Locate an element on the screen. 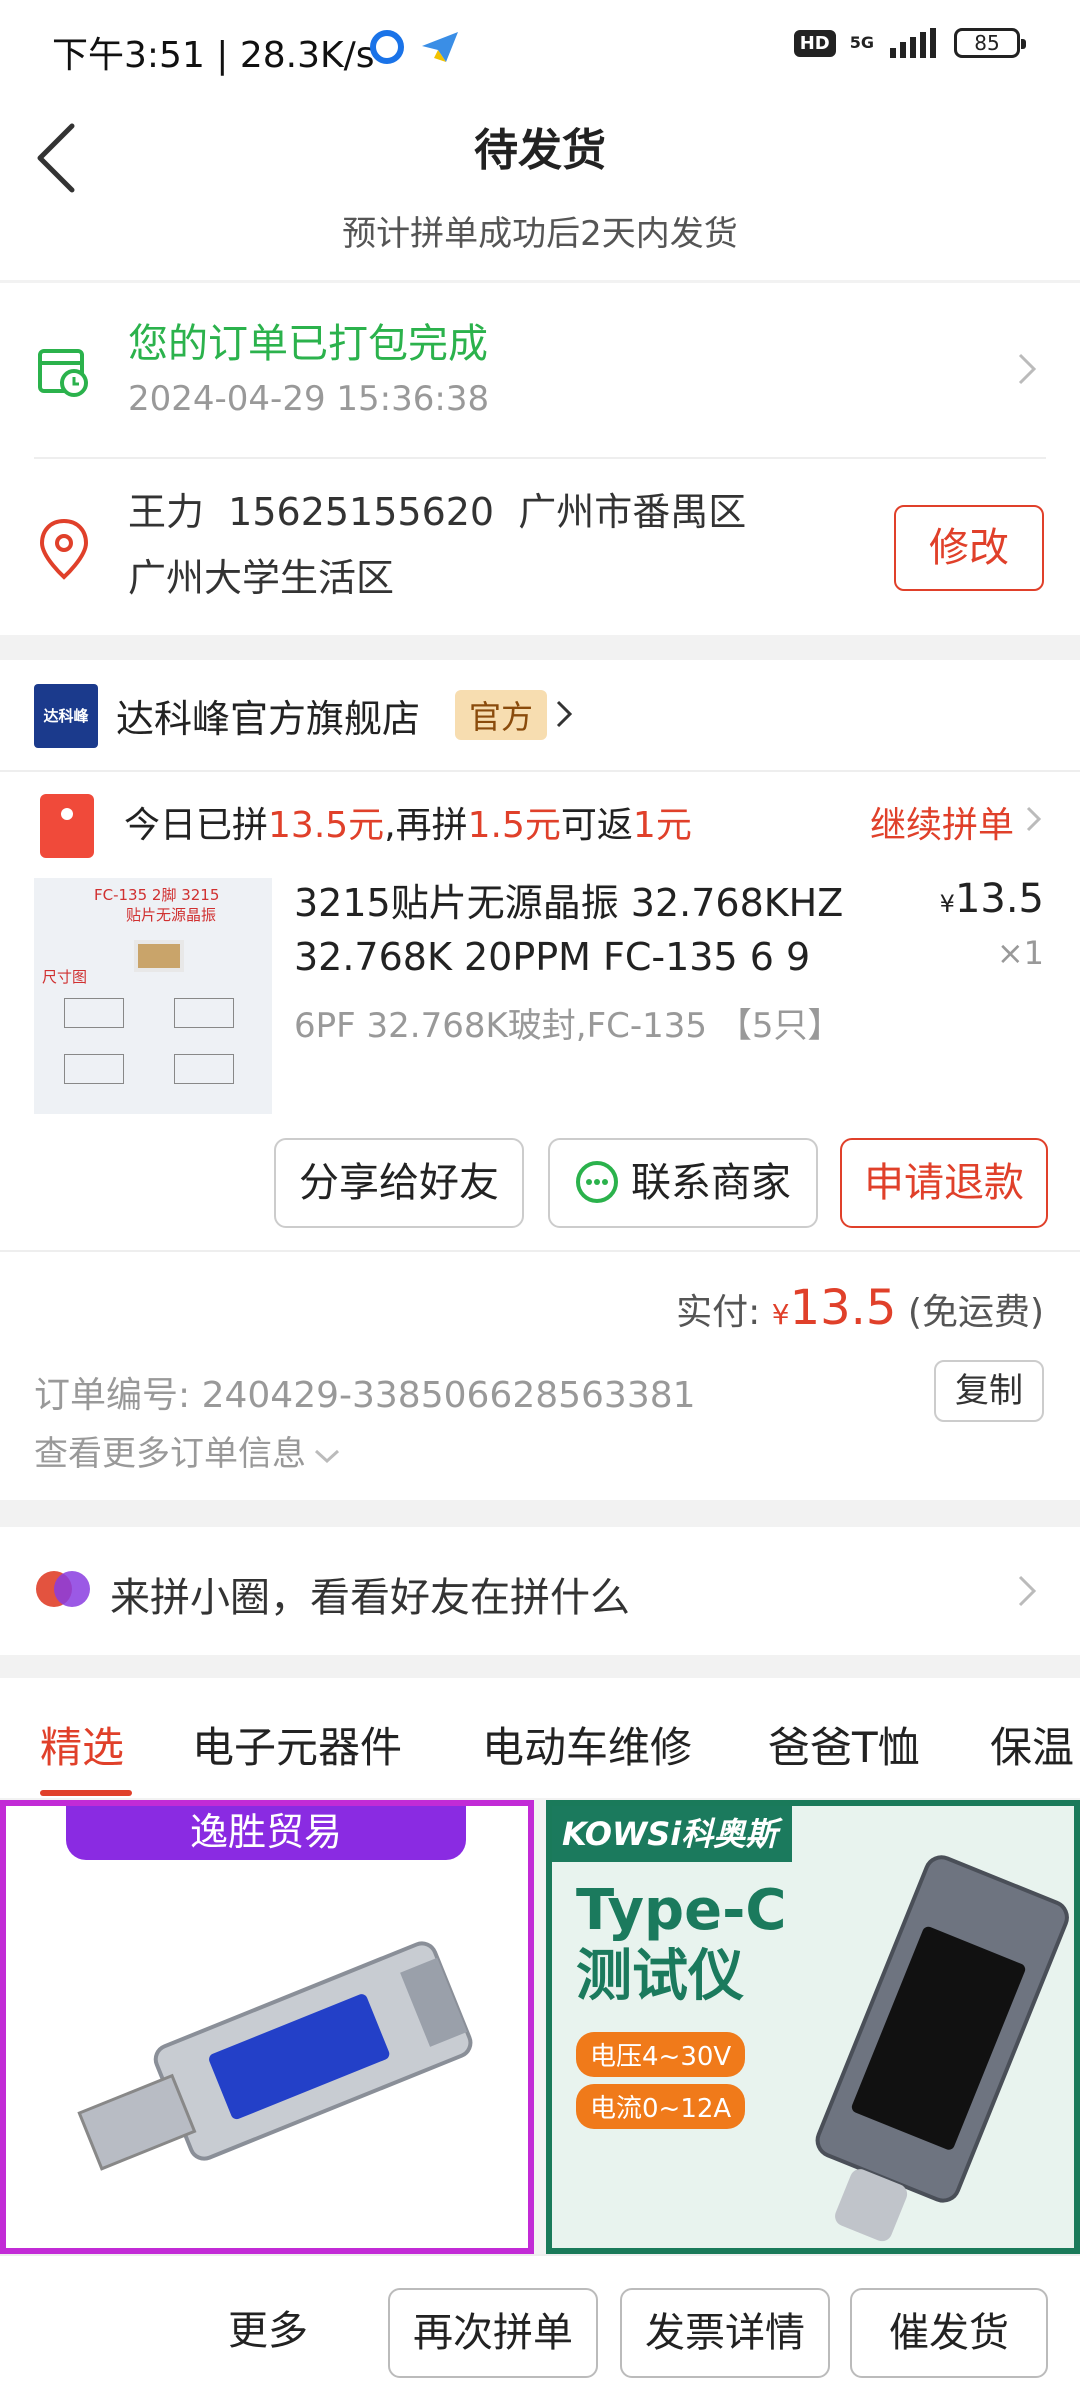 This screenshot has width=1080, height=2400. product-promo-title: Type-C 测试仪 is located at coordinates (681, 1944).